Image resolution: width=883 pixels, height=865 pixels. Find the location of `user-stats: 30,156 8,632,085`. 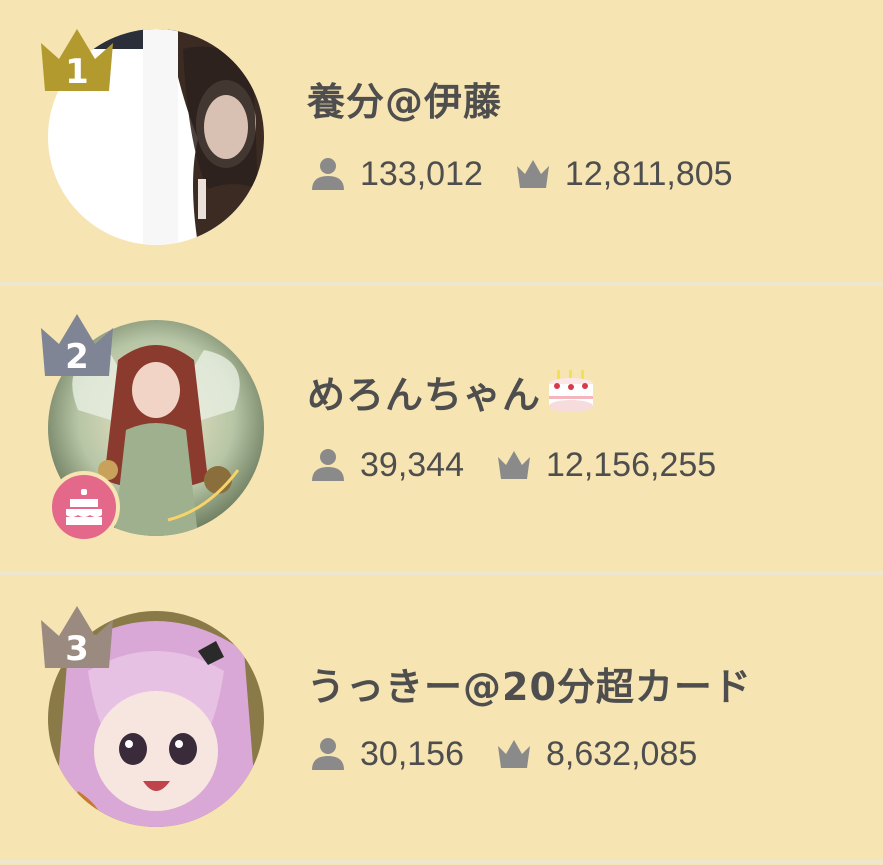

user-stats: 30,156 8,632,085 is located at coordinates (519, 754).